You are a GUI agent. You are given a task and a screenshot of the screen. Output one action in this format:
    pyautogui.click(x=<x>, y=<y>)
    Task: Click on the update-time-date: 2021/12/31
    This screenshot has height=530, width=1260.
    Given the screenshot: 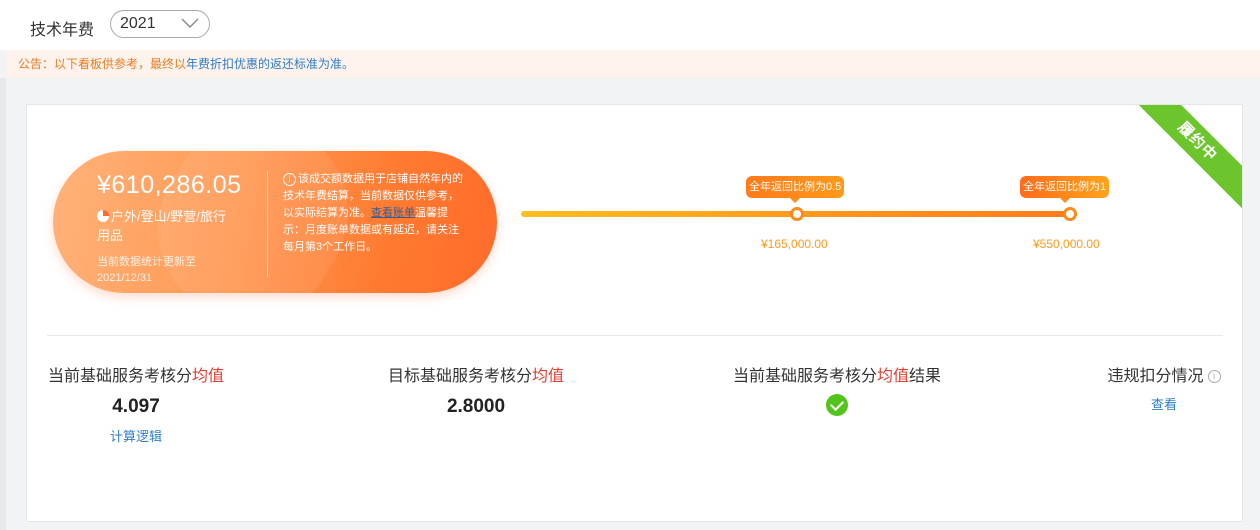 What is the action you would take?
    pyautogui.click(x=125, y=278)
    